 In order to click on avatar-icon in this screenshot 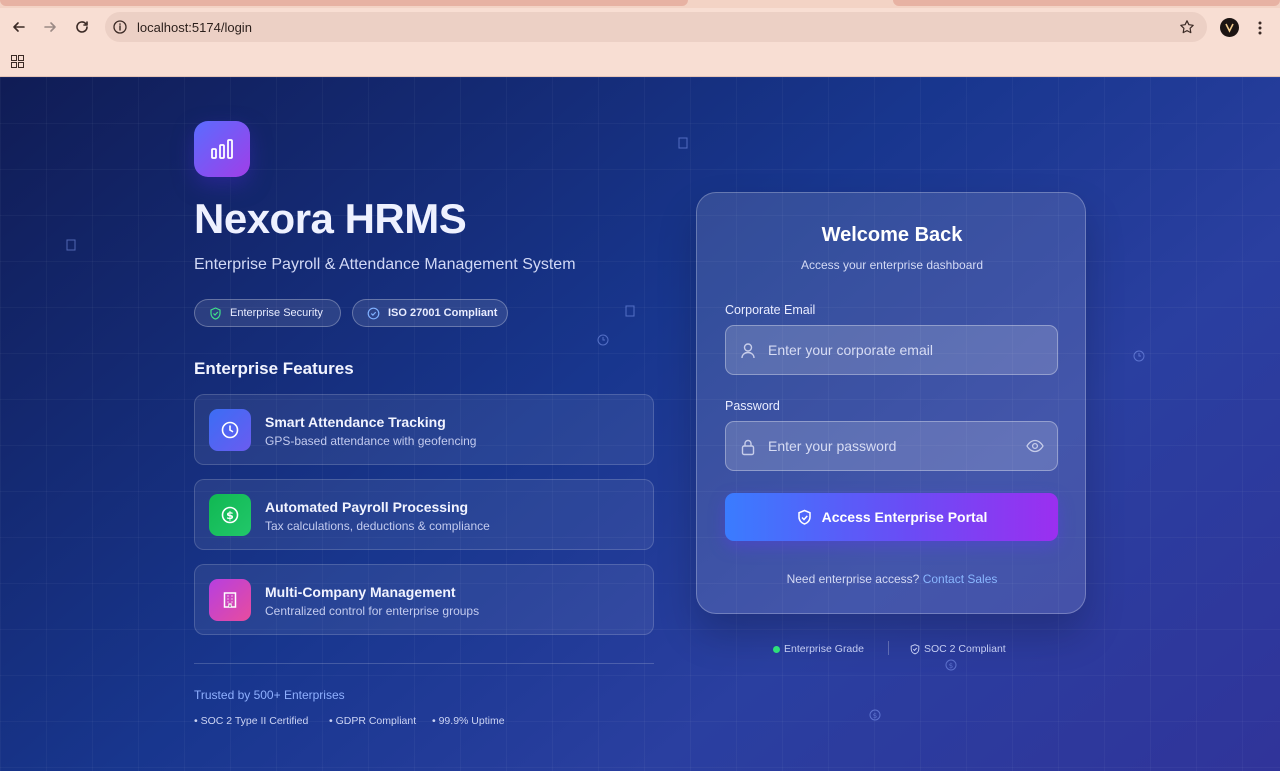, I will do `click(1229, 28)`.